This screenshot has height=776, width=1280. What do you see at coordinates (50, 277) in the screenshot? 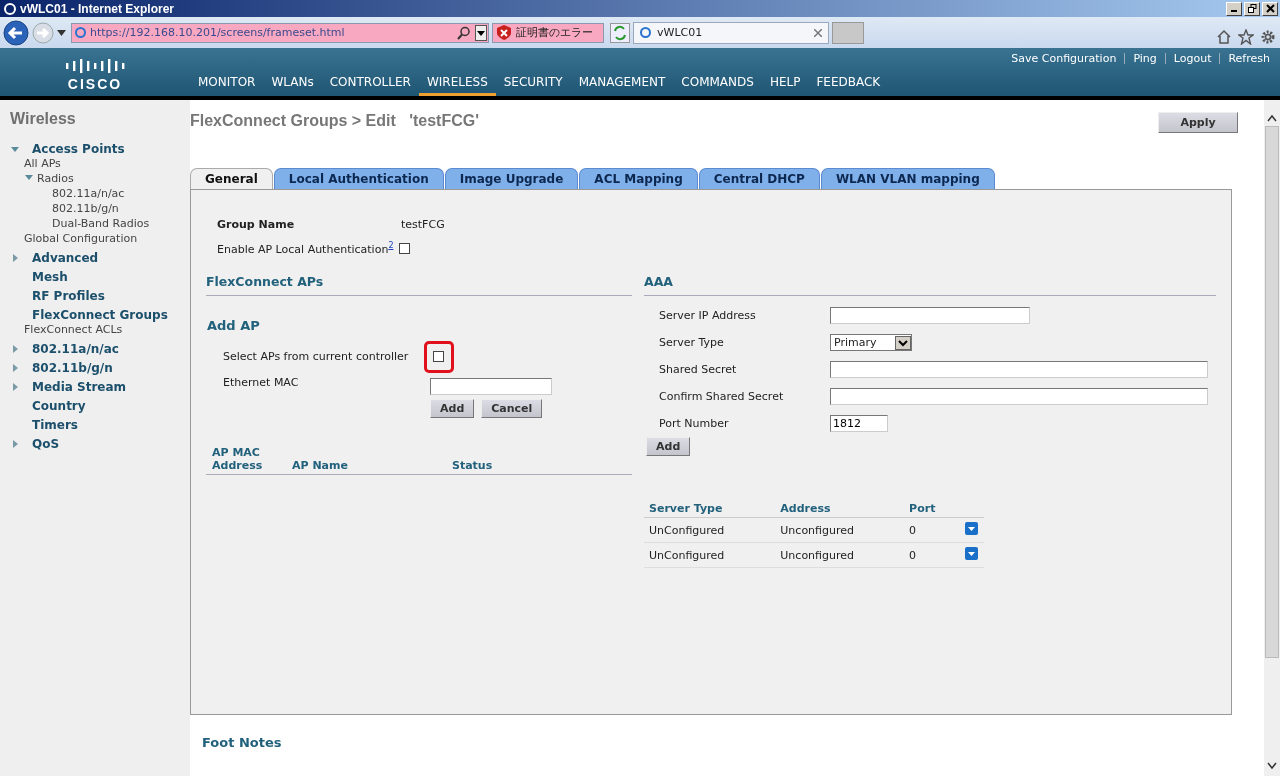
I see `sidebar-item: Mesh` at bounding box center [50, 277].